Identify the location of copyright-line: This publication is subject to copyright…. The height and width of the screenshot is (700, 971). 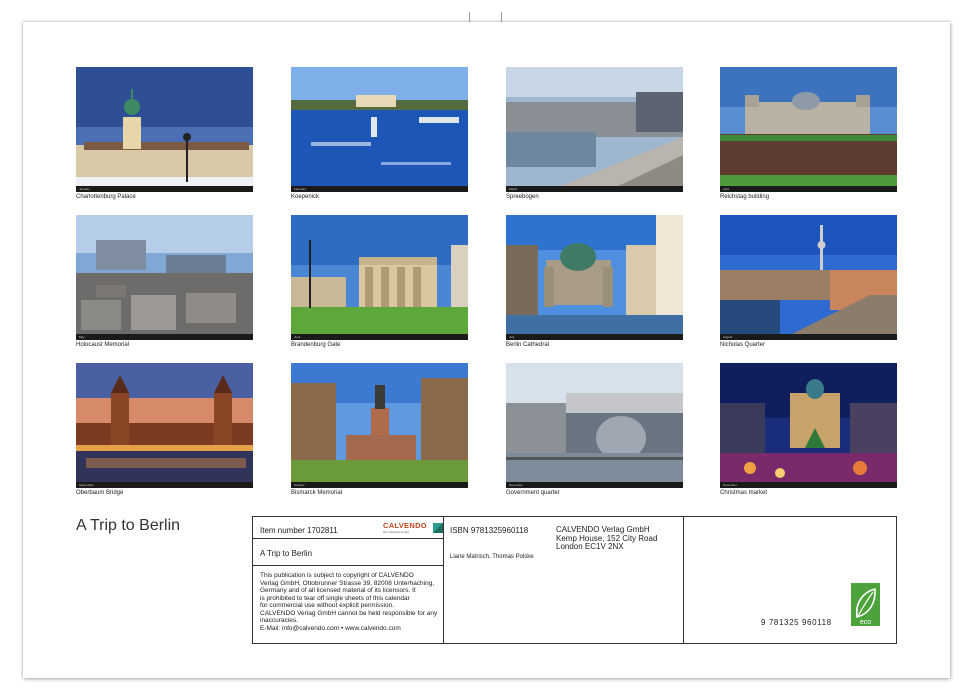
(337, 575).